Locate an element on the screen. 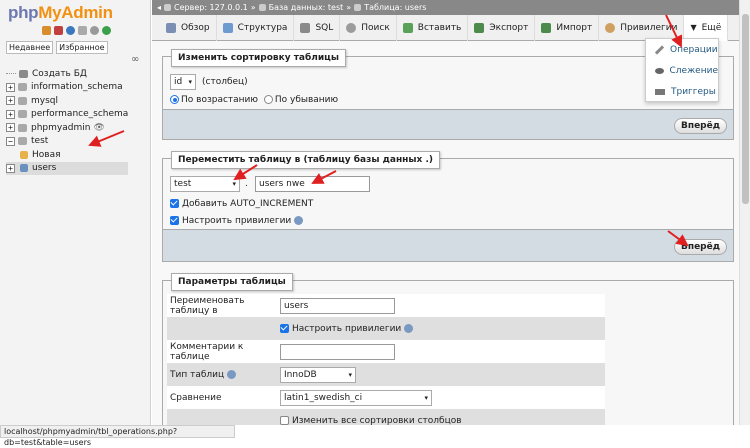  tab-browse: Обзор is located at coordinates (188, 27).